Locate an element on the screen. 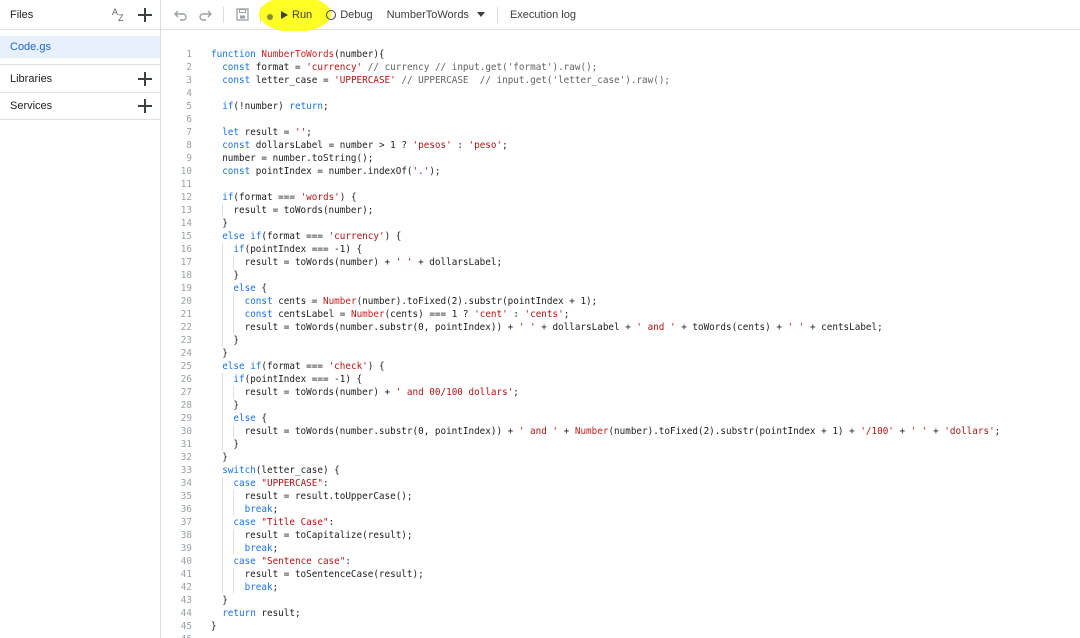 The image size is (1080, 638). code-line: 18 } is located at coordinates (620, 275).